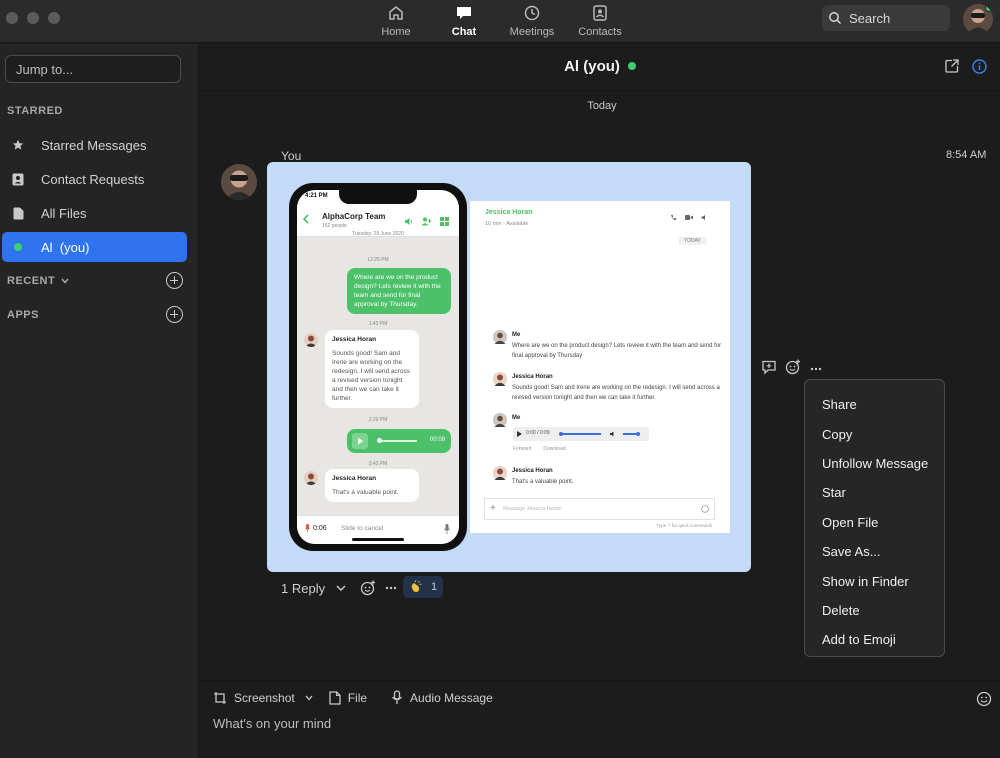 The width and height of the screenshot is (1000, 758). Describe the element at coordinates (334, 226) in the screenshot. I see `phone-group-sub: 162 people` at that location.